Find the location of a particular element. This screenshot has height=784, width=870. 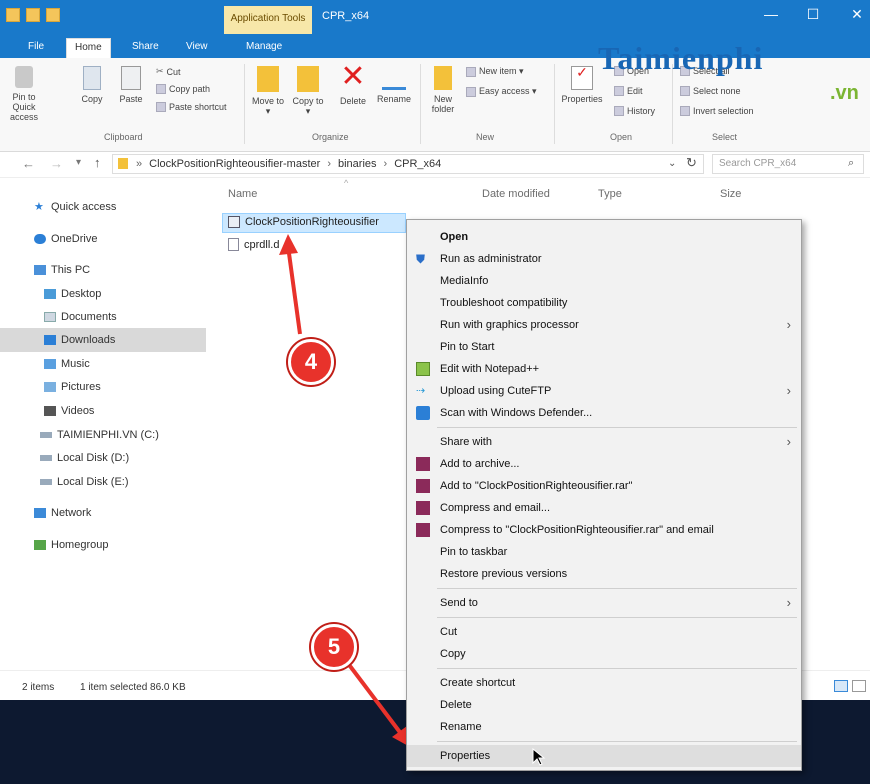

menu-item-edit-notepad: Edit with Notepad++ is located at coordinates (604, 369).